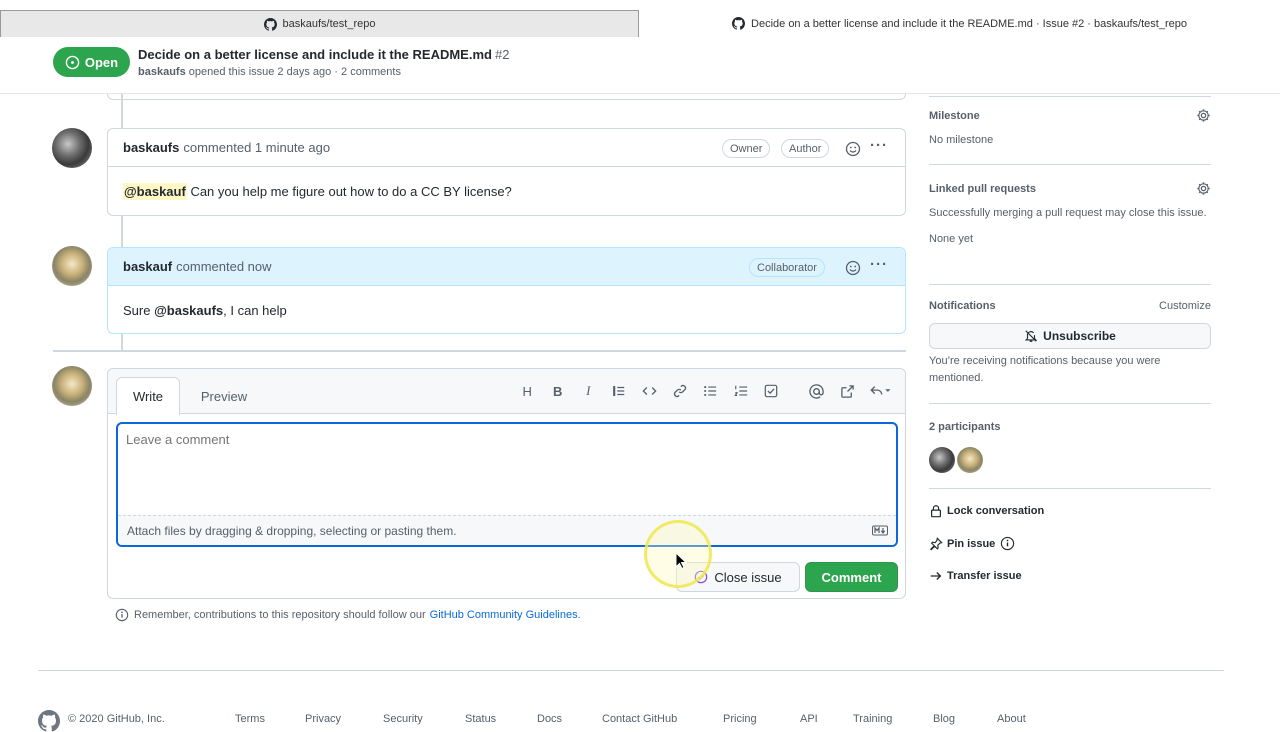 The height and width of the screenshot is (732, 1280). I want to click on linked-prs-heading: Linked pull requests, so click(1070, 189).